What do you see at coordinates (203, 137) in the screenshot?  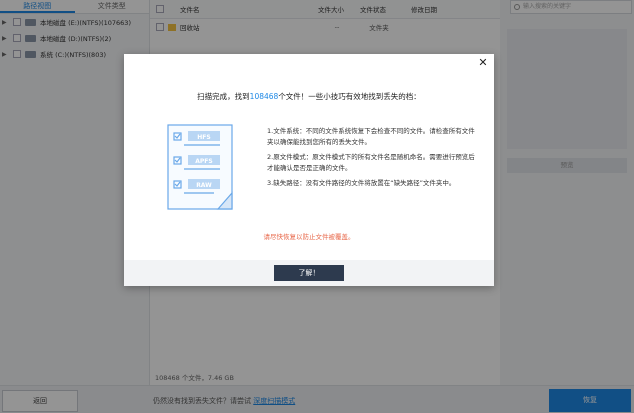 I see `hfs-label: HFS` at bounding box center [203, 137].